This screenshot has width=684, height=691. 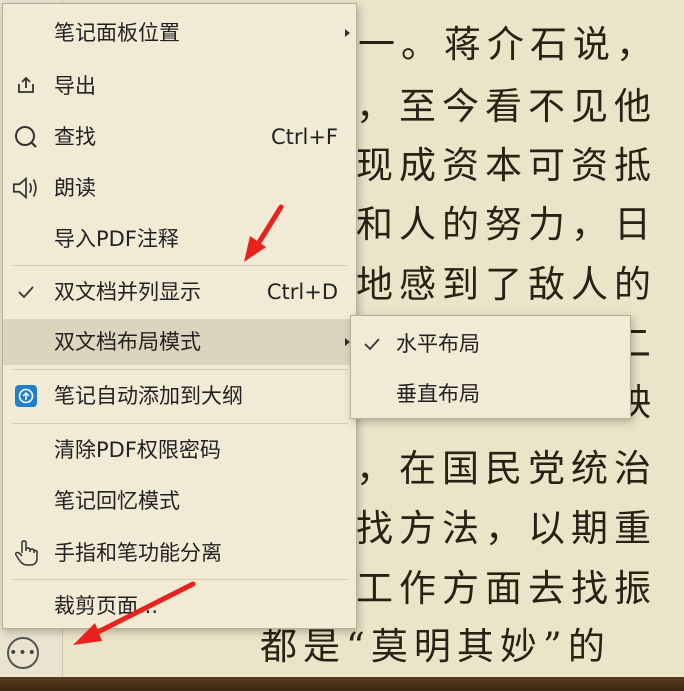 What do you see at coordinates (438, 344) in the screenshot?
I see `submenu-item-label: 水平布局` at bounding box center [438, 344].